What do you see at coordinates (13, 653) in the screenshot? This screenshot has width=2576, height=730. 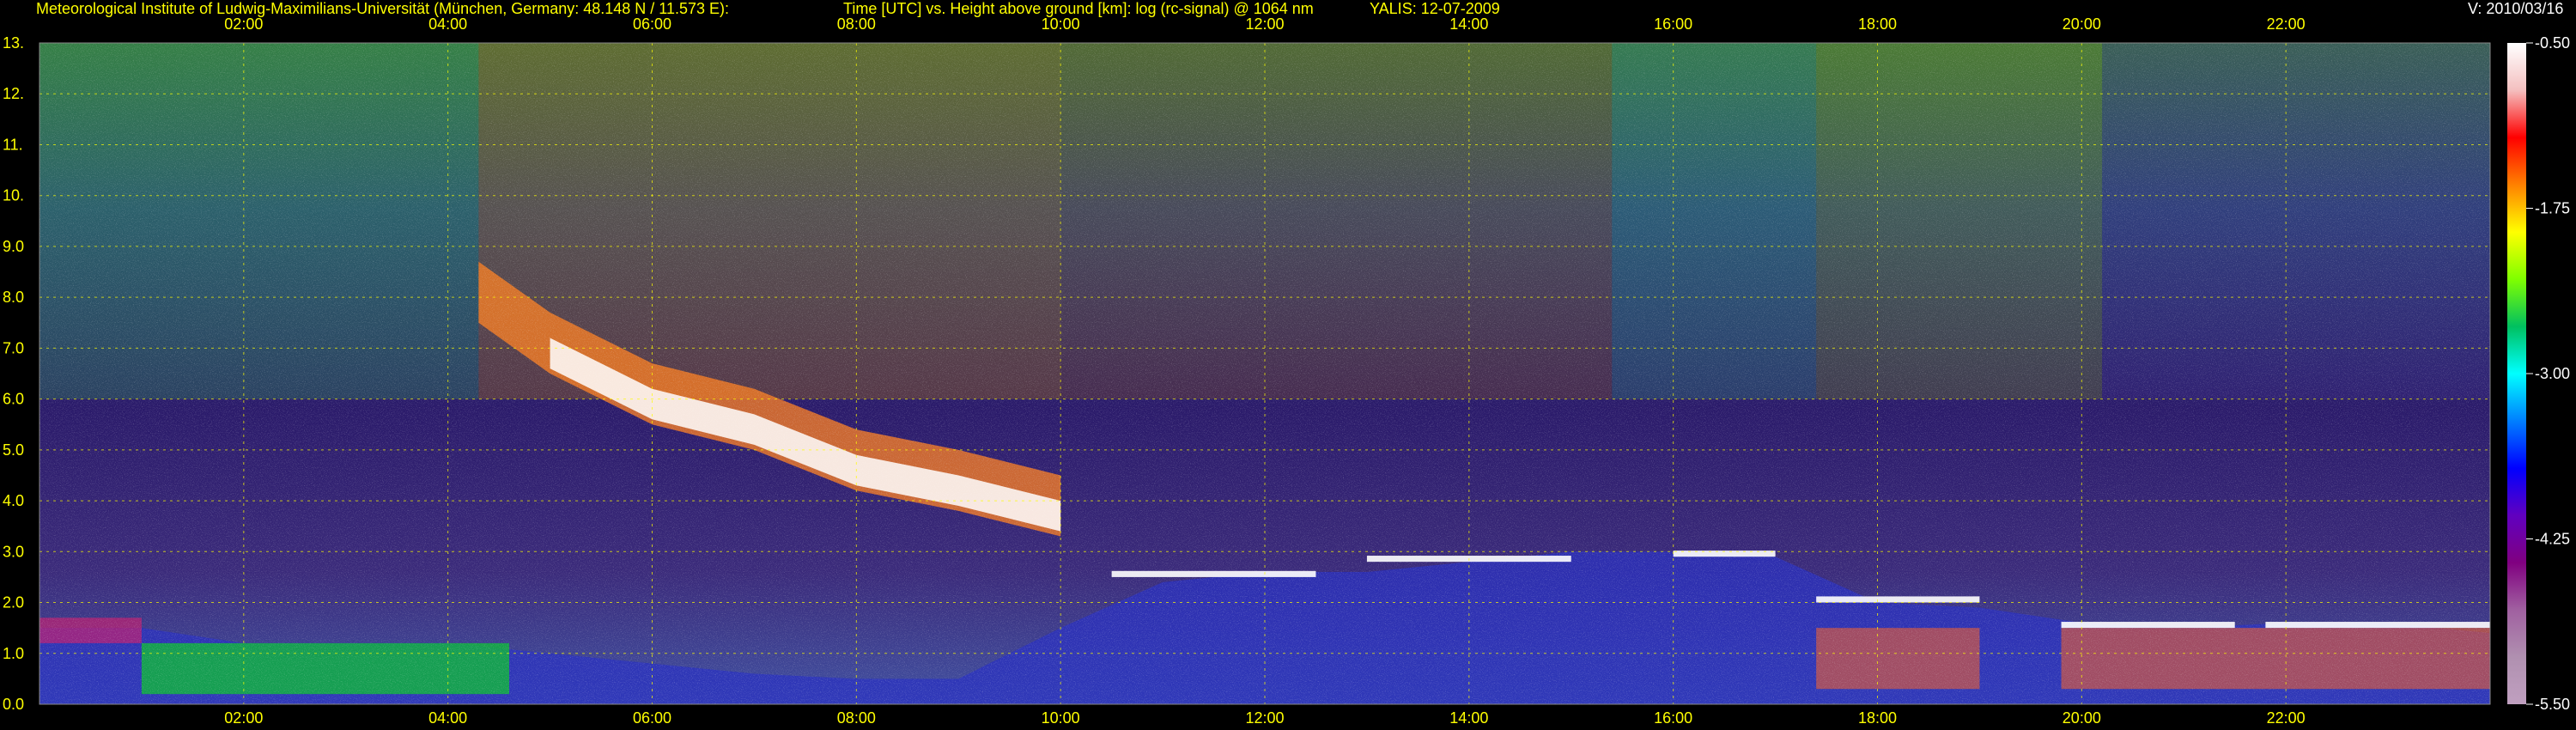 I see `y-tick-label: 1.0` at bounding box center [13, 653].